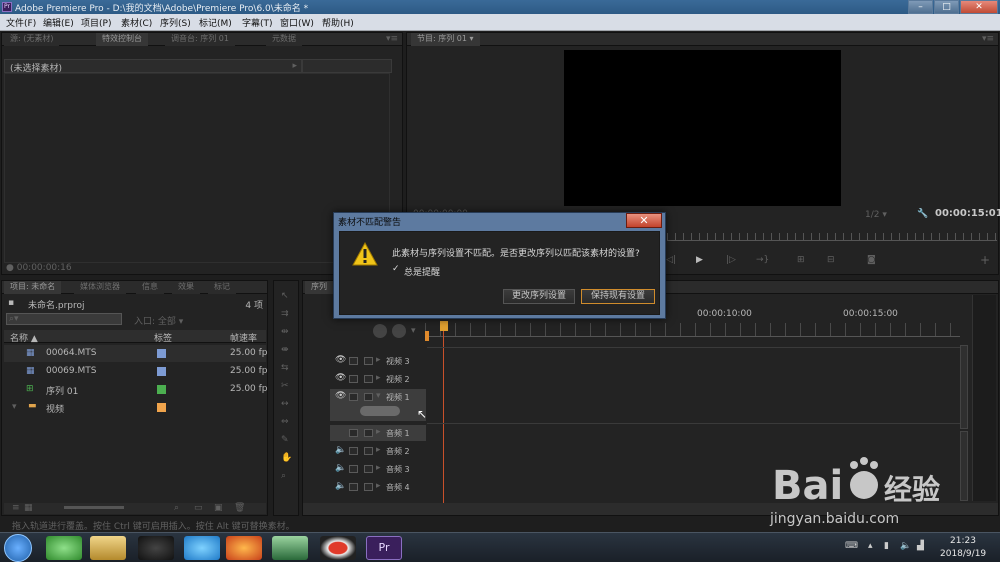 Image resolution: width=1000 pixels, height=562 pixels. What do you see at coordinates (16, 508) in the screenshot?
I see `list-view-icon: ≡` at bounding box center [16, 508].